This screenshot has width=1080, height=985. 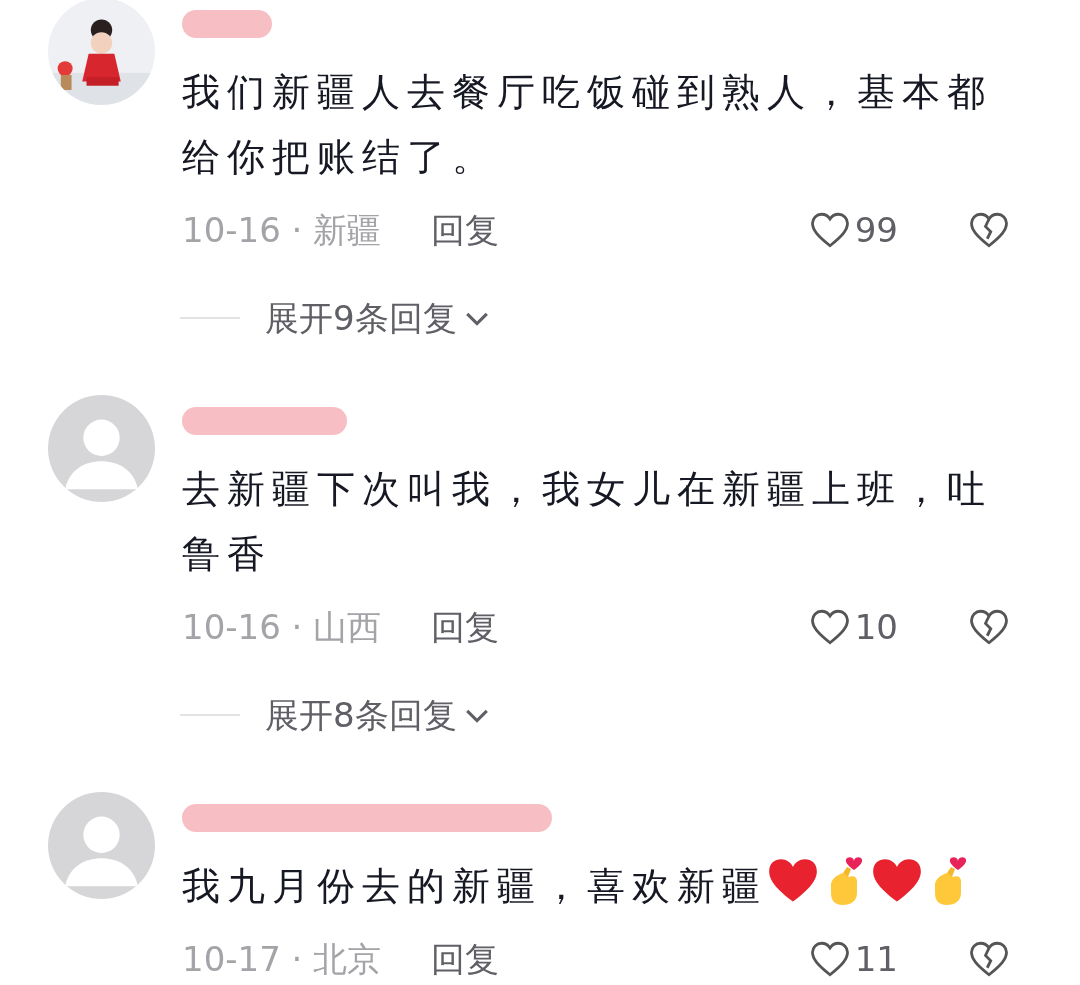 I want to click on like-count: 11, so click(x=876, y=959).